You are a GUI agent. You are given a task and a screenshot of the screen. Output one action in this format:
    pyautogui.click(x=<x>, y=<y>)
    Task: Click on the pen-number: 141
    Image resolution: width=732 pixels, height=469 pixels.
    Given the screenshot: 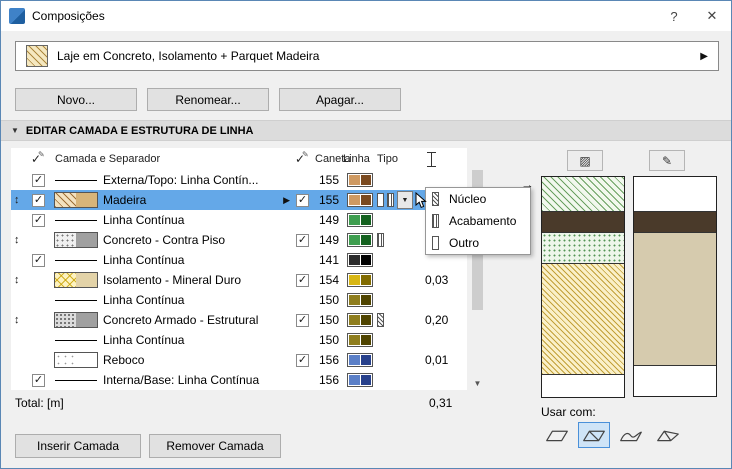 What is the action you would take?
    pyautogui.click(x=329, y=260)
    